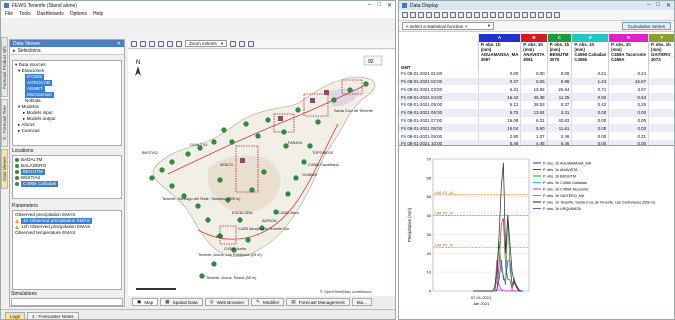 The height and width of the screenshot is (320, 675). I want to click on minimize-icon: –, so click(648, 5).